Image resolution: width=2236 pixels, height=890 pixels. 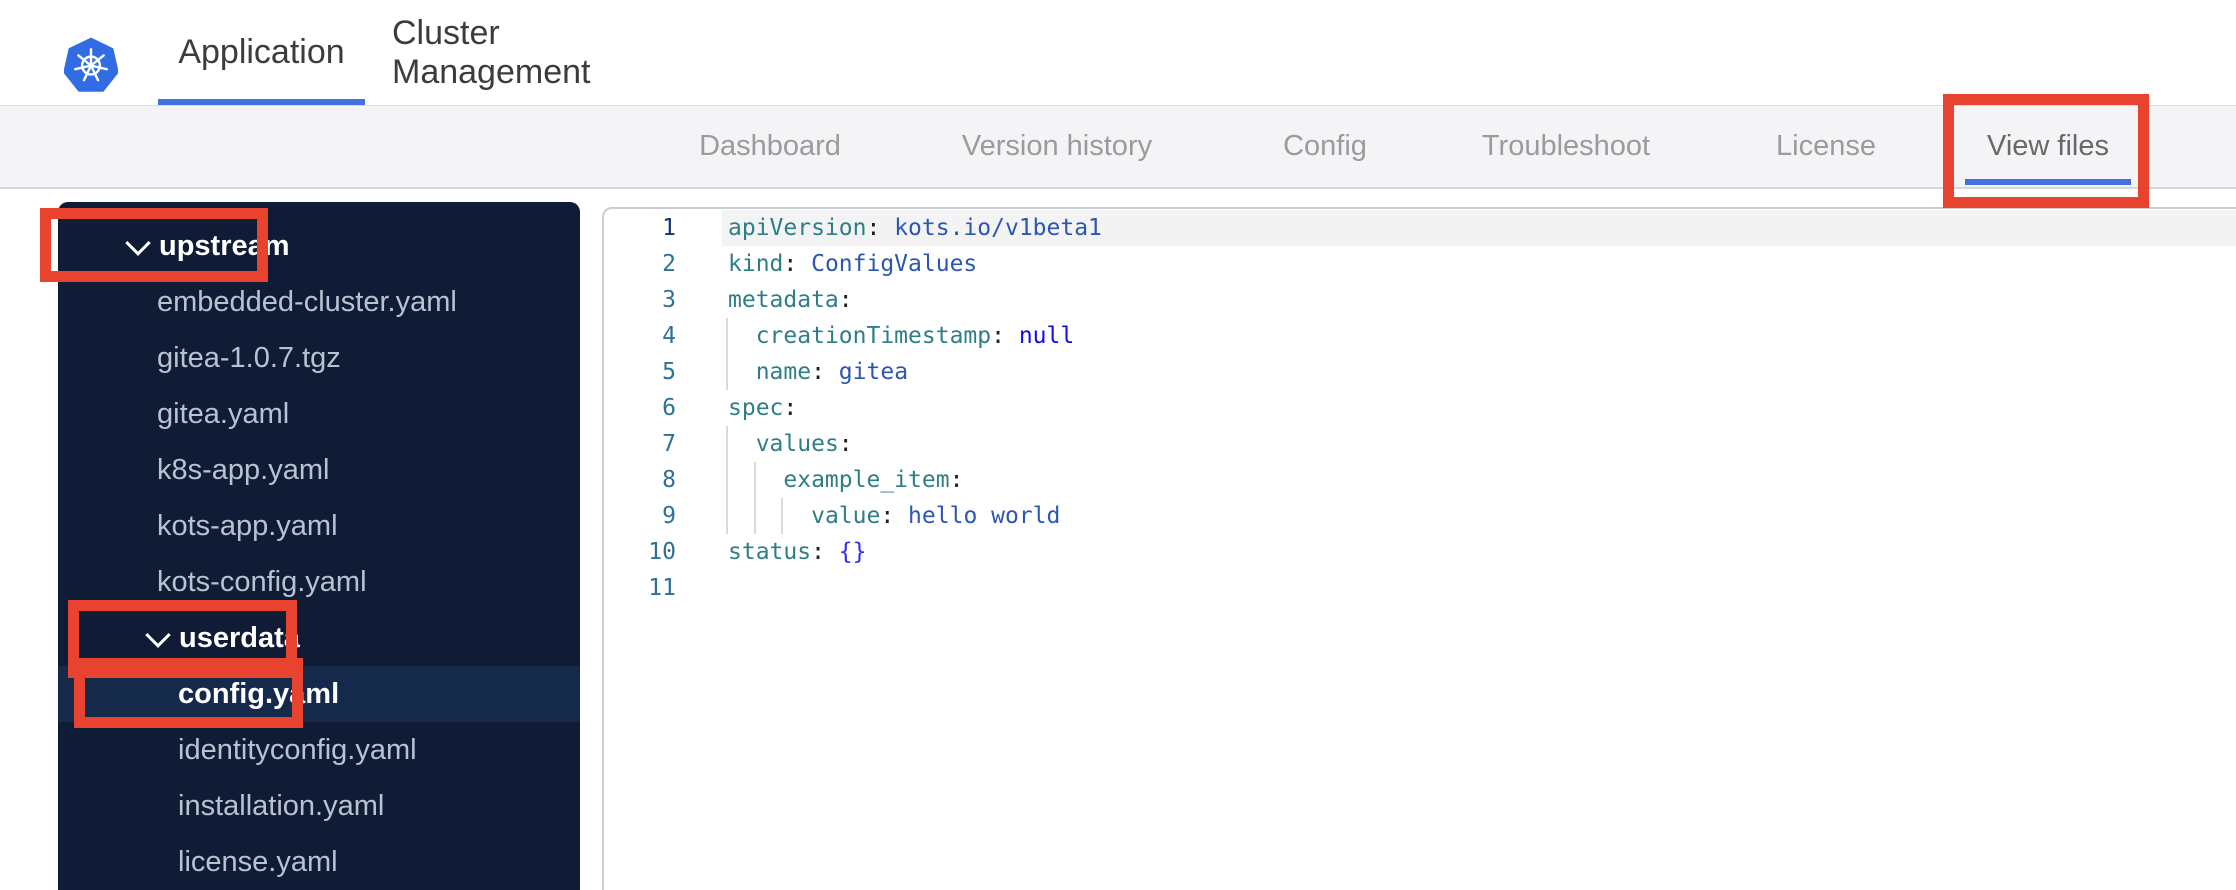 What do you see at coordinates (783, 372) in the screenshot?
I see `code-token: name` at bounding box center [783, 372].